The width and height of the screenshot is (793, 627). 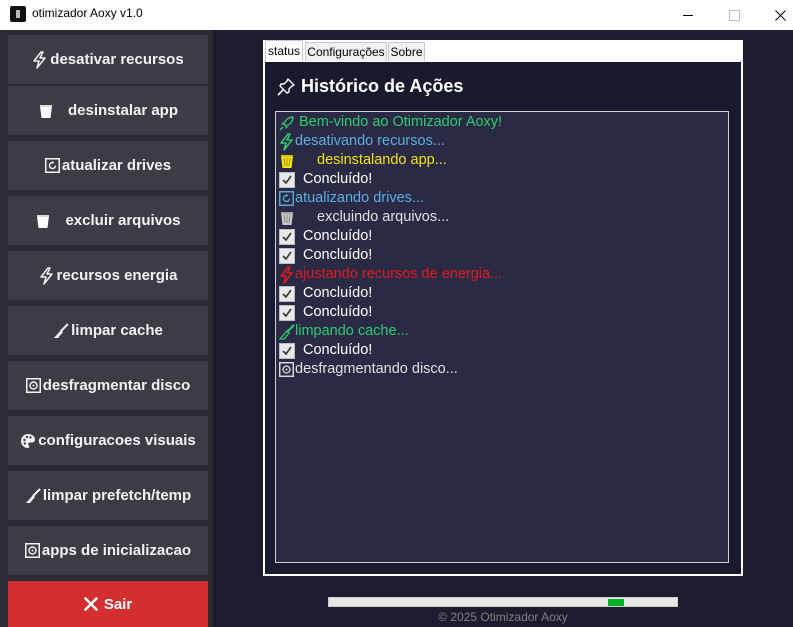 I want to click on palette-icon, so click(x=28, y=441).